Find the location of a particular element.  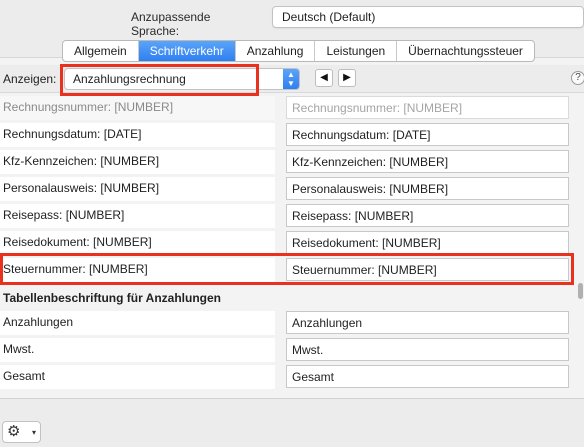

table-row-input-gesamt: Gesamt is located at coordinates (427, 376).